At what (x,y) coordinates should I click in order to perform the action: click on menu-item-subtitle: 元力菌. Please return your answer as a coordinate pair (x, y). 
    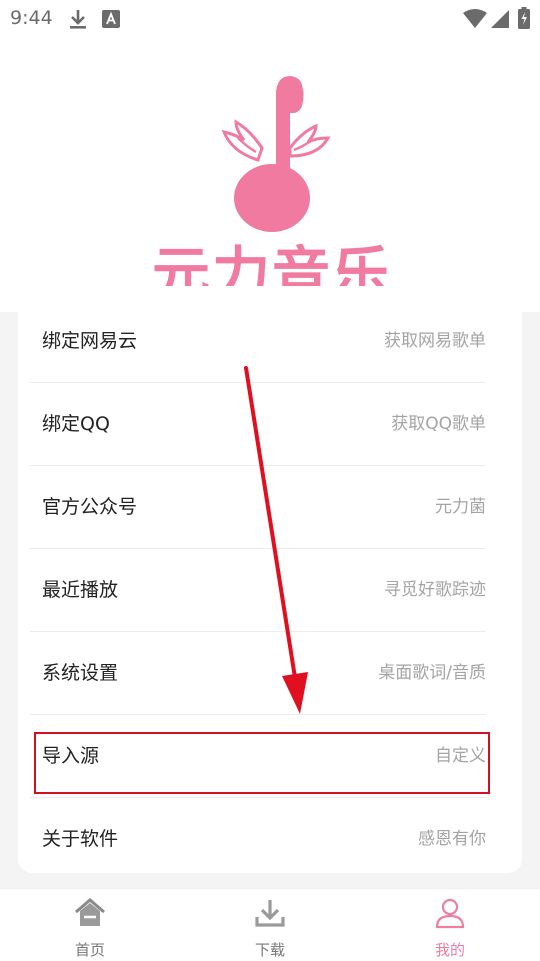
    Looking at the image, I should click on (460, 507).